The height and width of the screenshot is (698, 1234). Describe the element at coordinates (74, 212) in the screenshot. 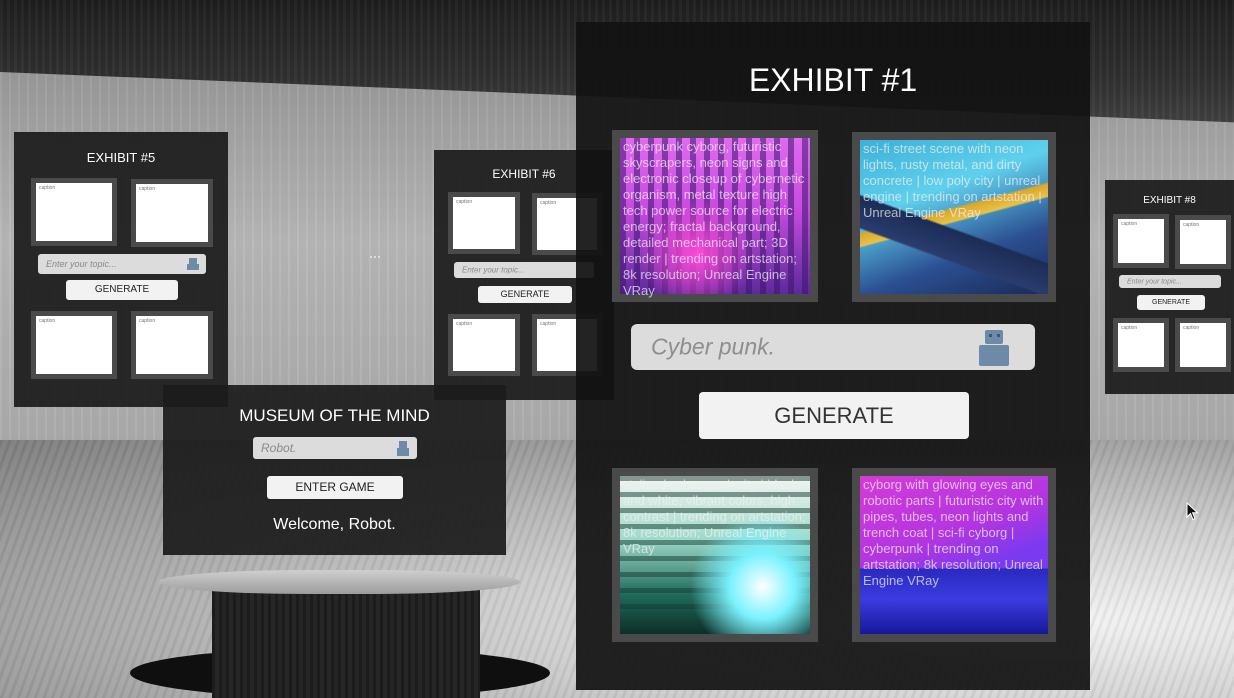

I see `exhibit-5-image-1: caption` at that location.